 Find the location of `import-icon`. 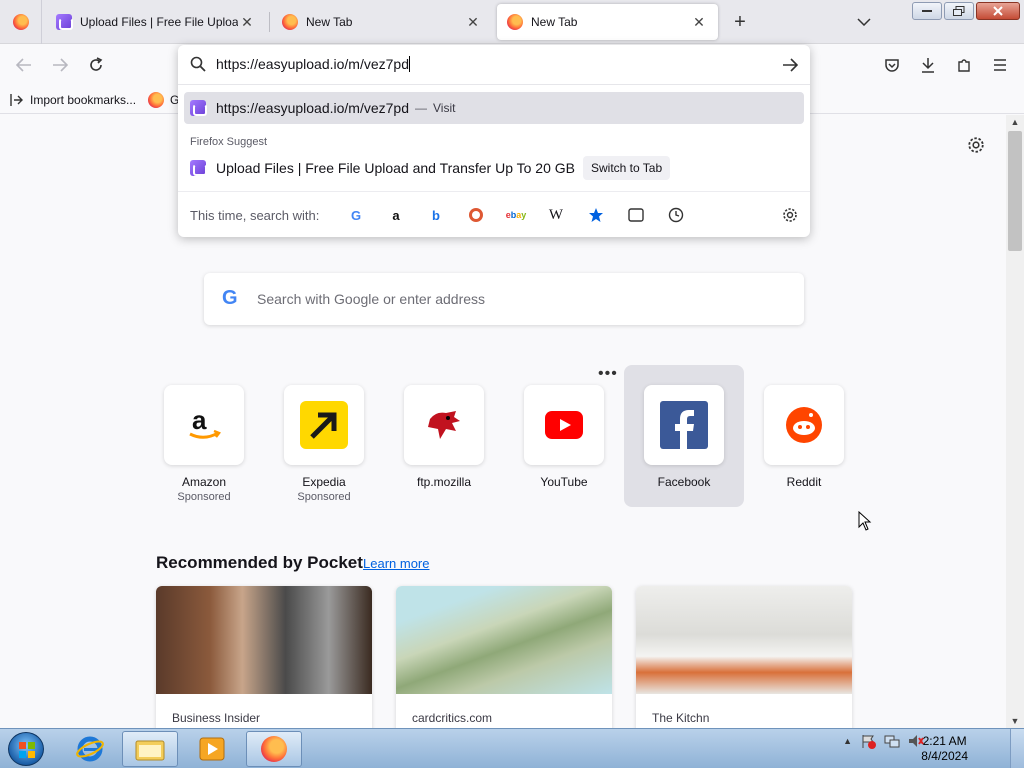

import-icon is located at coordinates (16, 99).